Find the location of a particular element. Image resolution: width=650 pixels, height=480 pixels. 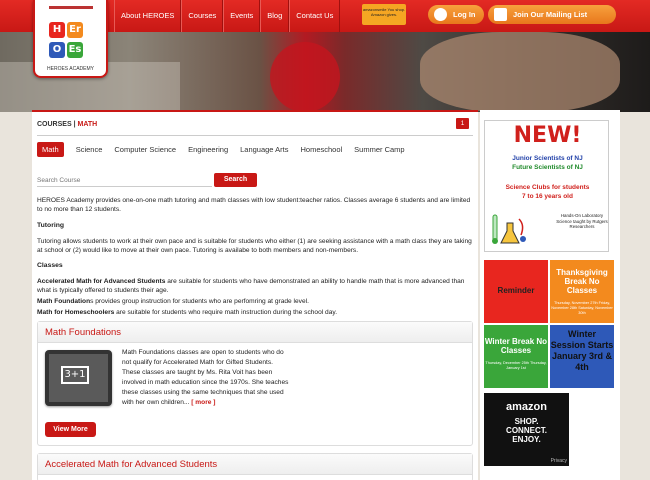

mail-icon is located at coordinates (500, 14).